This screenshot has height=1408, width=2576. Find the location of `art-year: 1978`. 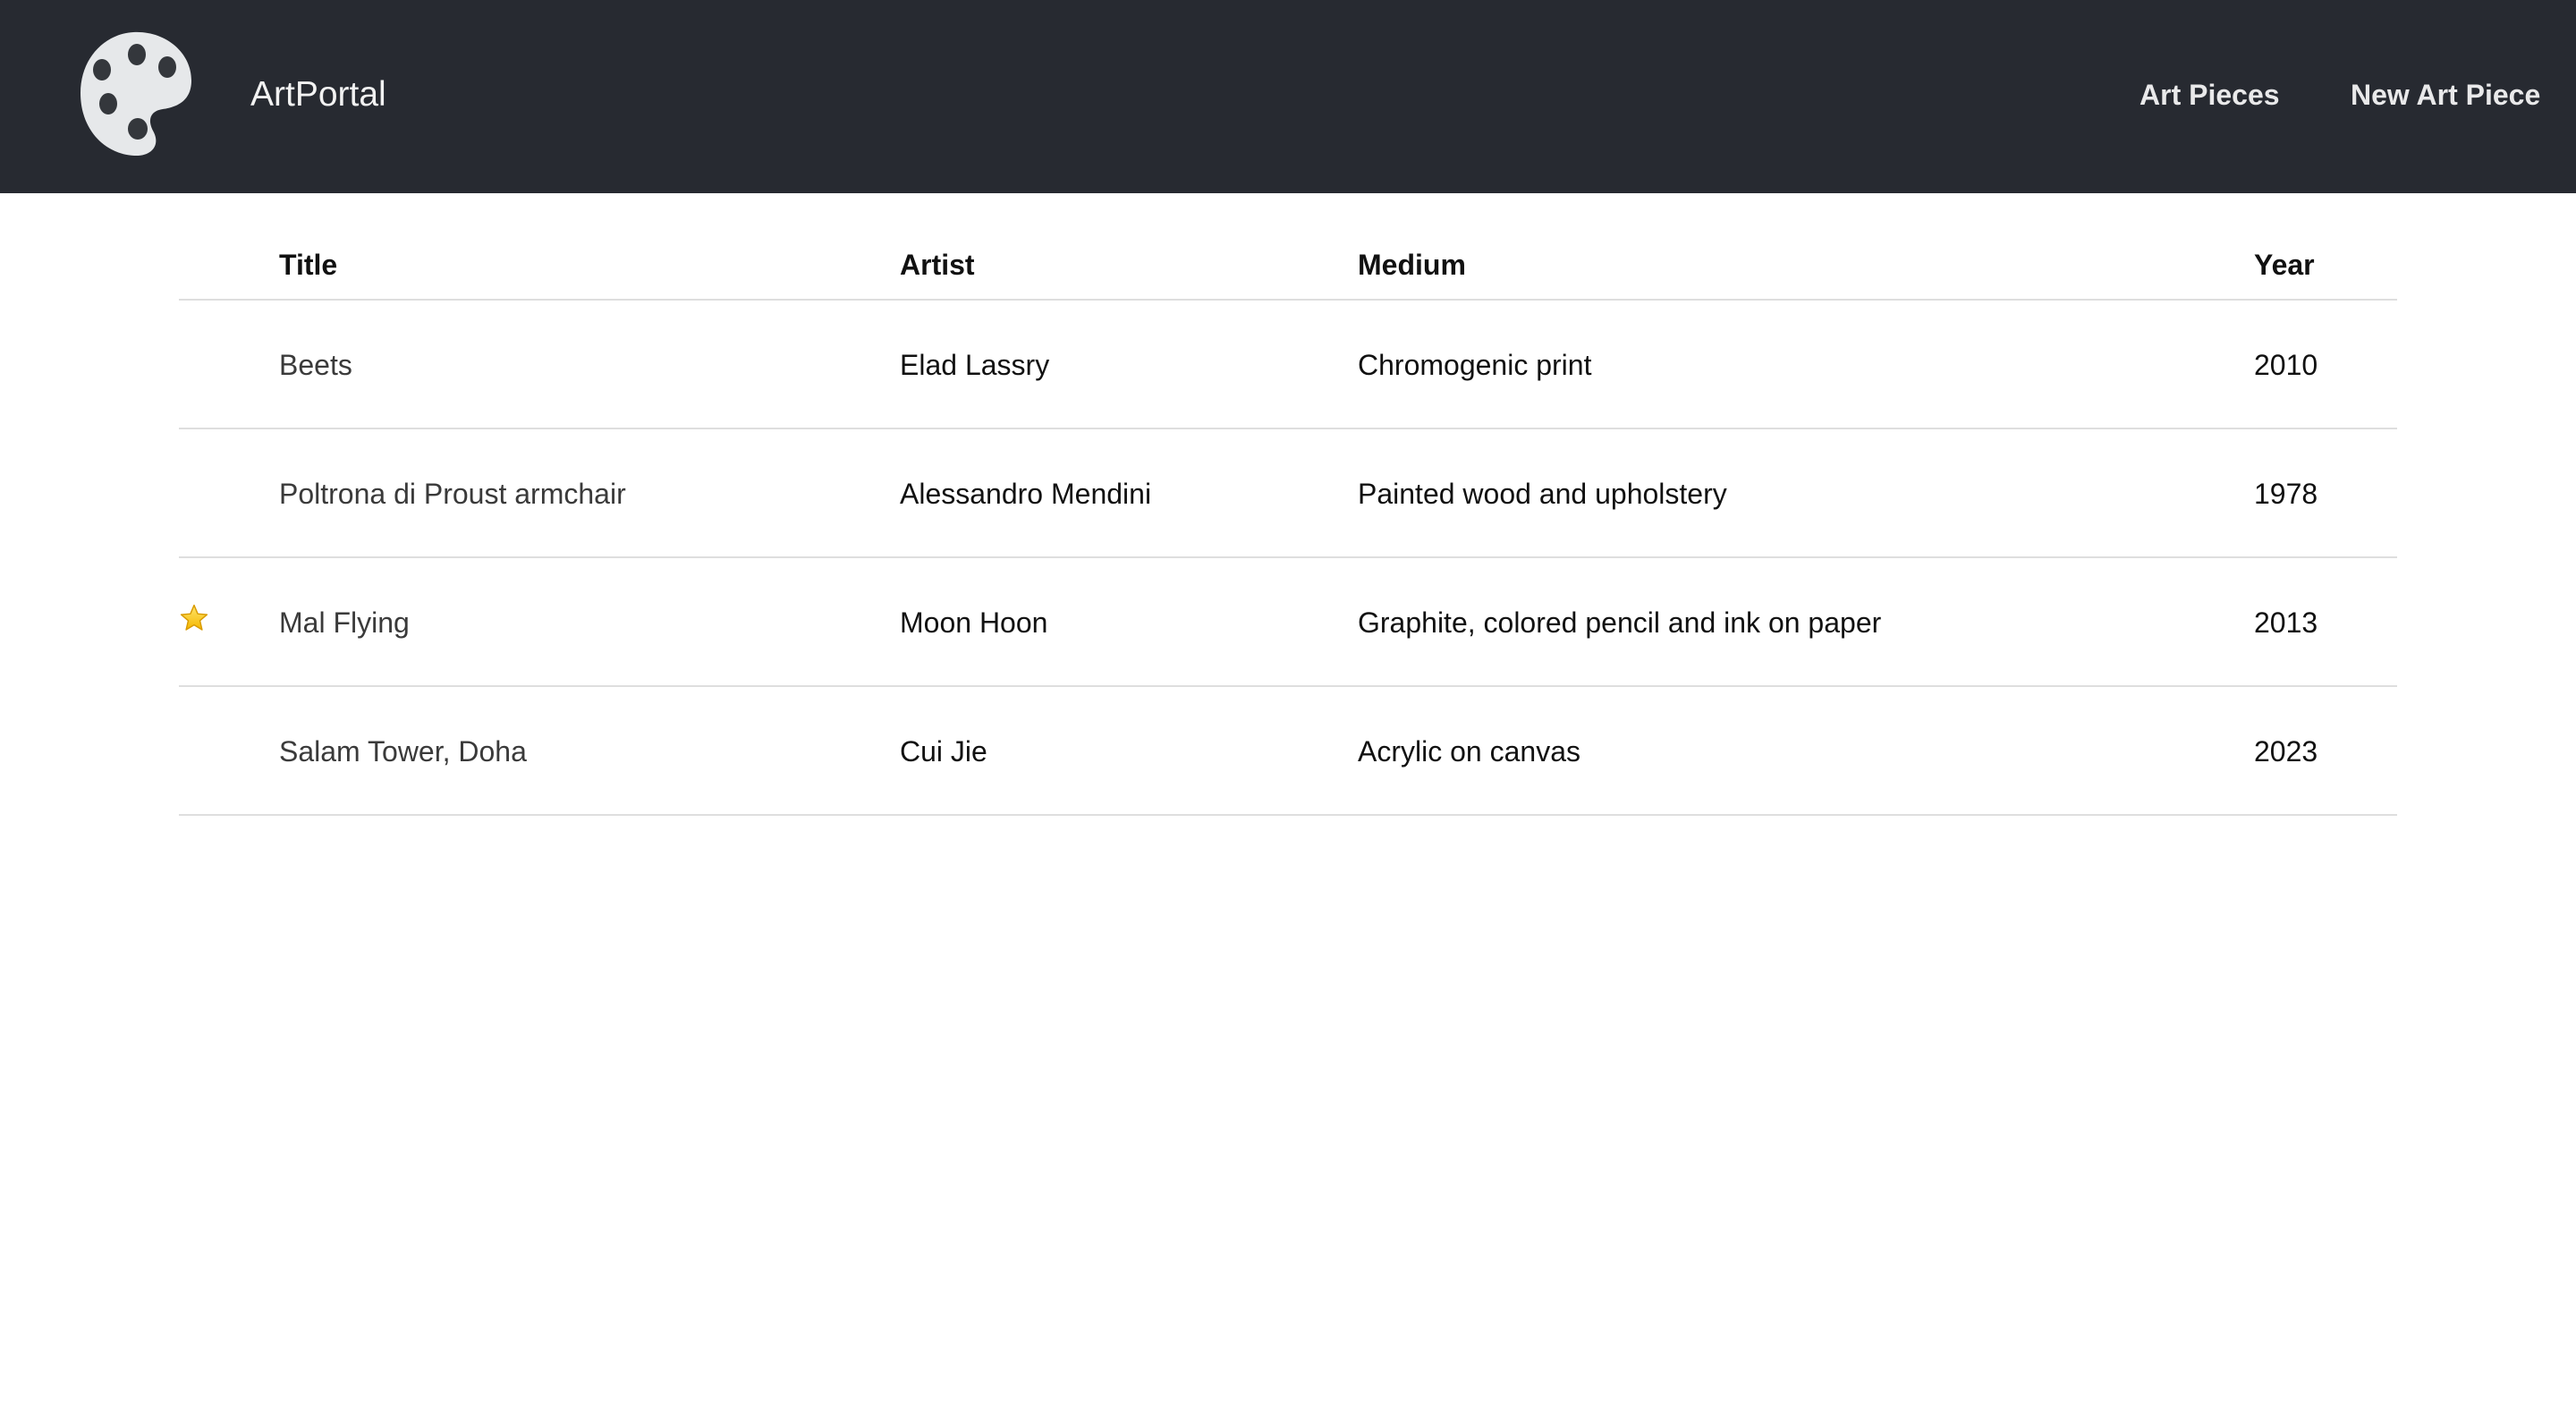

art-year: 1978 is located at coordinates (2286, 494).